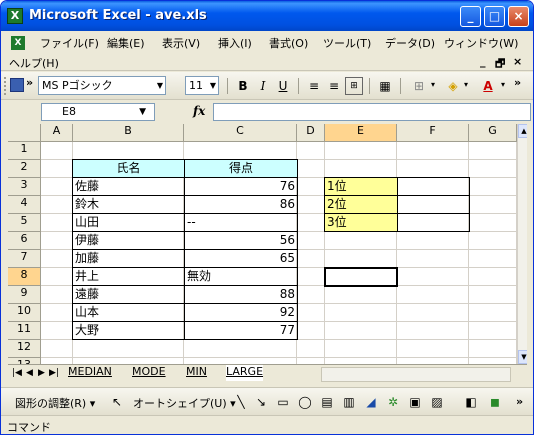 The image size is (534, 435). Describe the element at coordinates (314, 86) in the screenshot. I see `align-left-icon: ≡` at that location.